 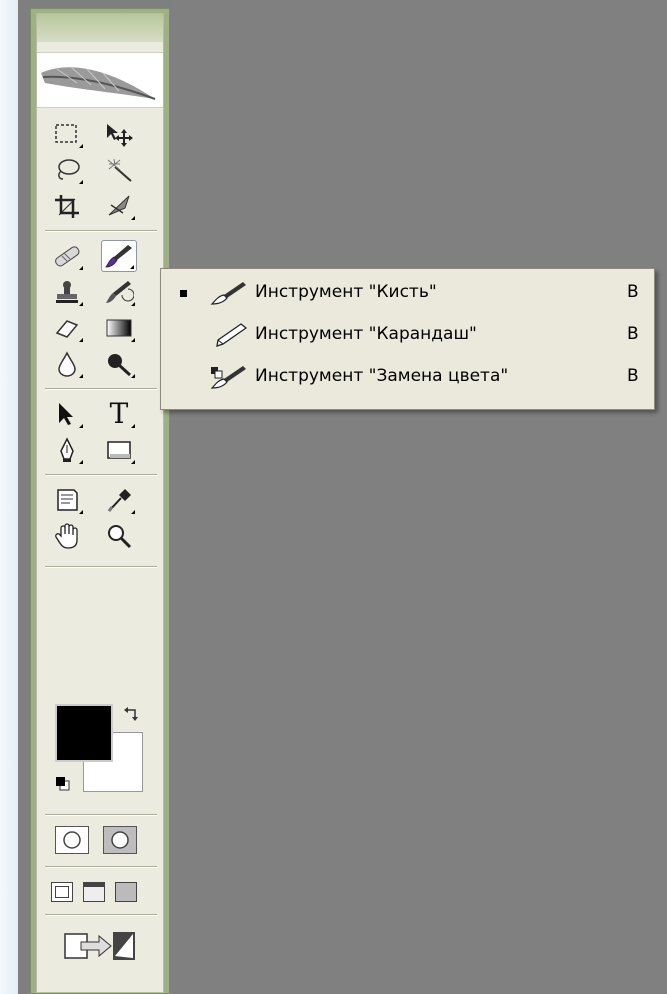 I want to click on menu-item-brush: Инструмент "Кисть" B, so click(x=407, y=293).